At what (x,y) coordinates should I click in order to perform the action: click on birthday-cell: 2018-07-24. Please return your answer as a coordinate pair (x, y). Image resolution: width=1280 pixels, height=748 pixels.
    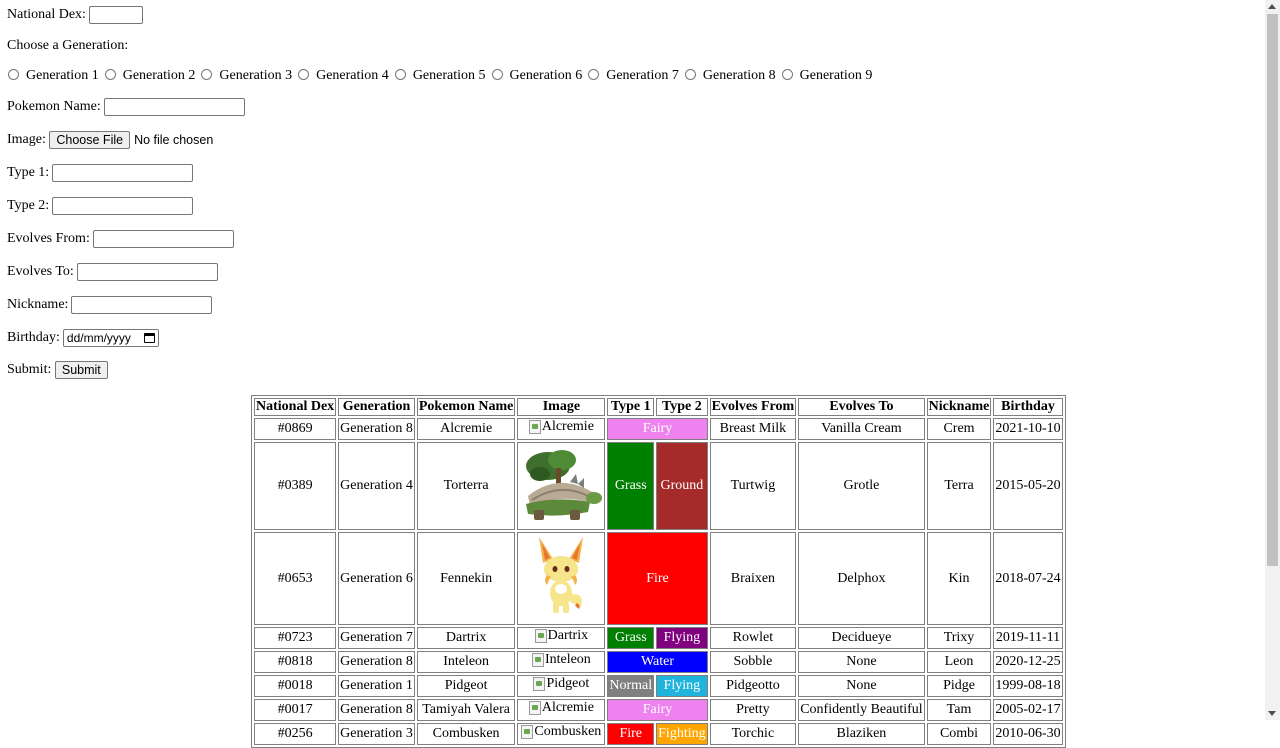
    Looking at the image, I should click on (1028, 578).